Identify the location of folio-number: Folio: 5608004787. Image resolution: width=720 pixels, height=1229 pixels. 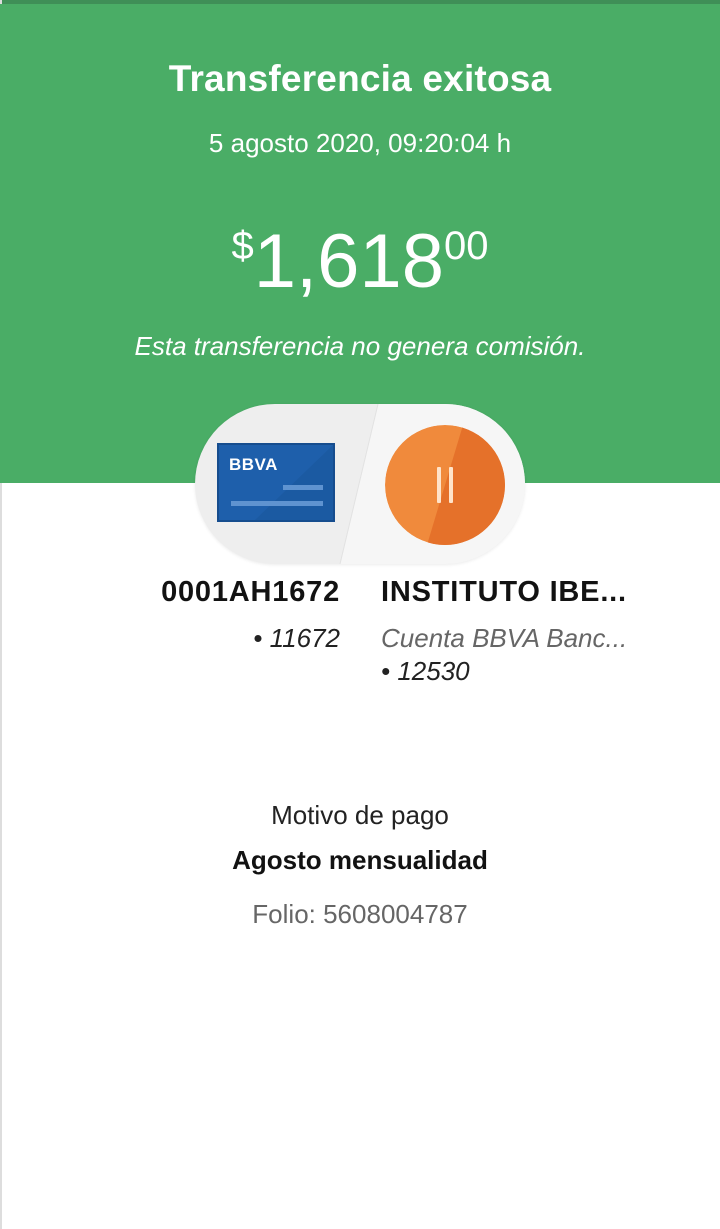
(360, 914).